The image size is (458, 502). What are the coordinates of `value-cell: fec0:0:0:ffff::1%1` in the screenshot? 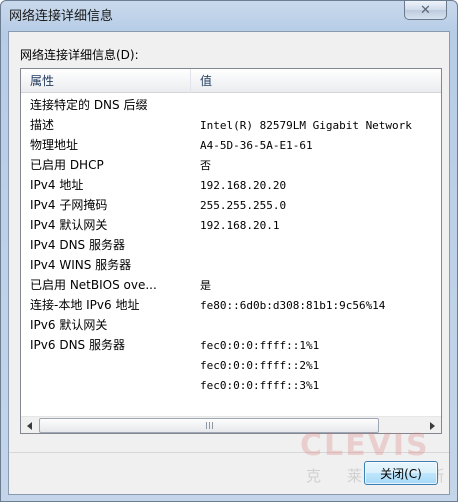 It's located at (260, 345).